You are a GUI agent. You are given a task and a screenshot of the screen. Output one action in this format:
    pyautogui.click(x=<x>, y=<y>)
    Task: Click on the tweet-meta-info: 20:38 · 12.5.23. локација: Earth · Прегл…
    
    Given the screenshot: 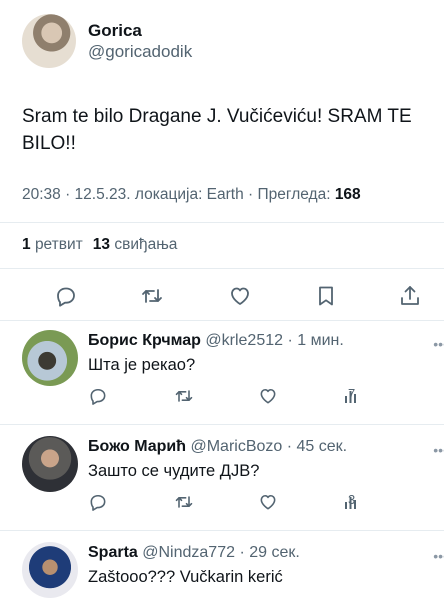 What is the action you would take?
    pyautogui.click(x=178, y=194)
    